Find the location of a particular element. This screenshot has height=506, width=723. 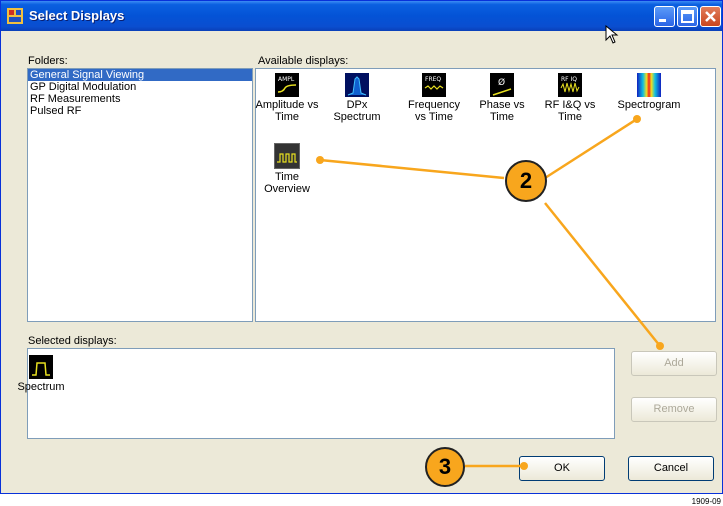

callout-3: 3 is located at coordinates (445, 467).